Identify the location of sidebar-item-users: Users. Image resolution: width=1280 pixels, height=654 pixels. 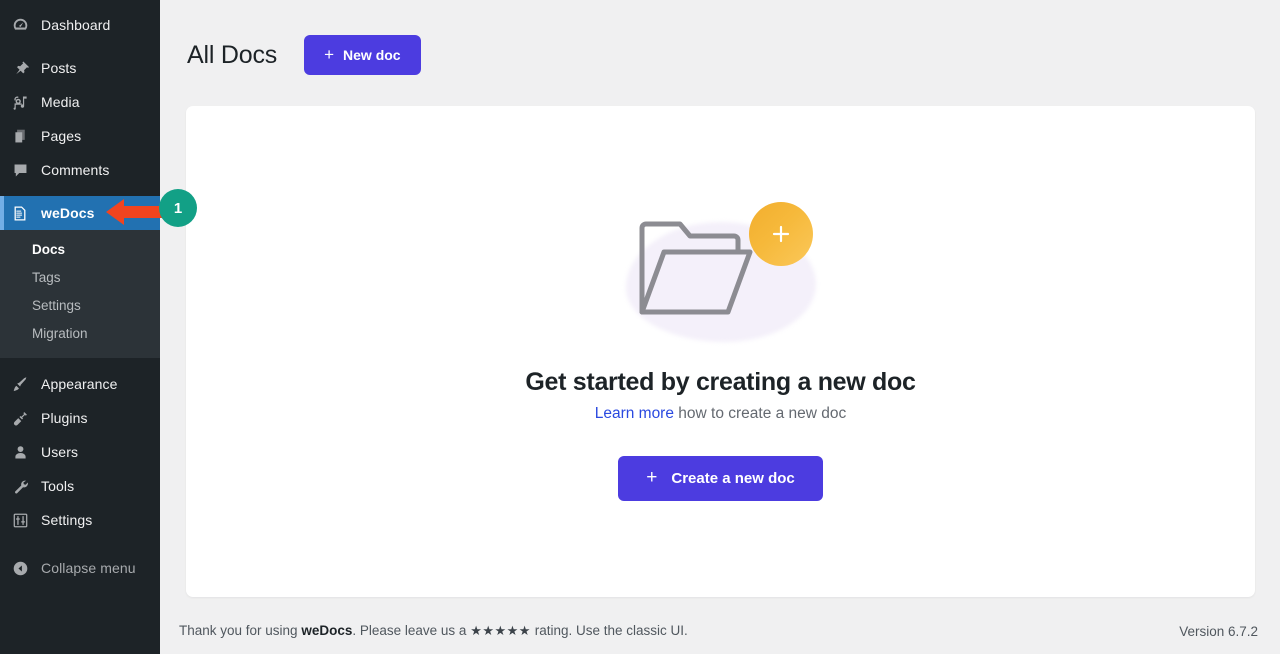
(80, 452).